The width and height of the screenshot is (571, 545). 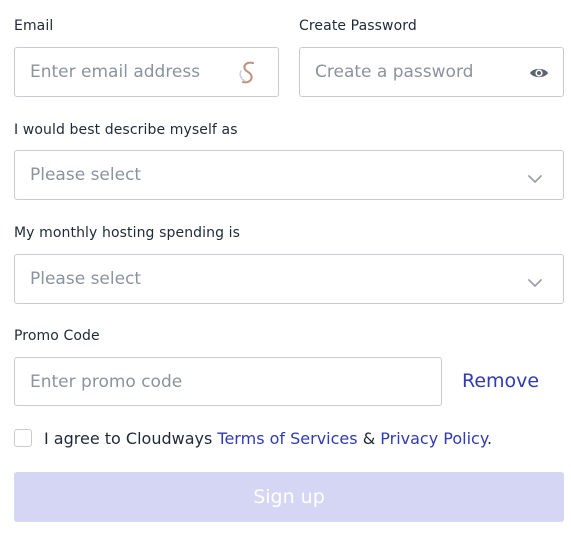 What do you see at coordinates (57, 336) in the screenshot?
I see `promo-label: Promo Code` at bounding box center [57, 336].